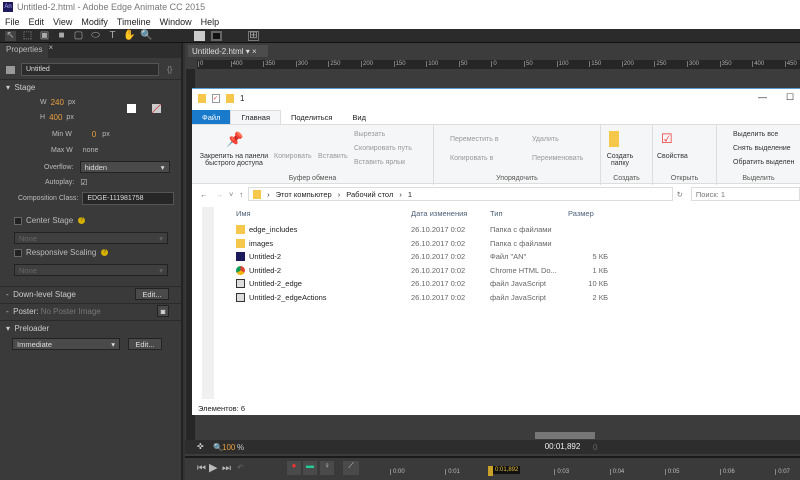  I want to click on copy-to-button: Копировать в, so click(471, 158).